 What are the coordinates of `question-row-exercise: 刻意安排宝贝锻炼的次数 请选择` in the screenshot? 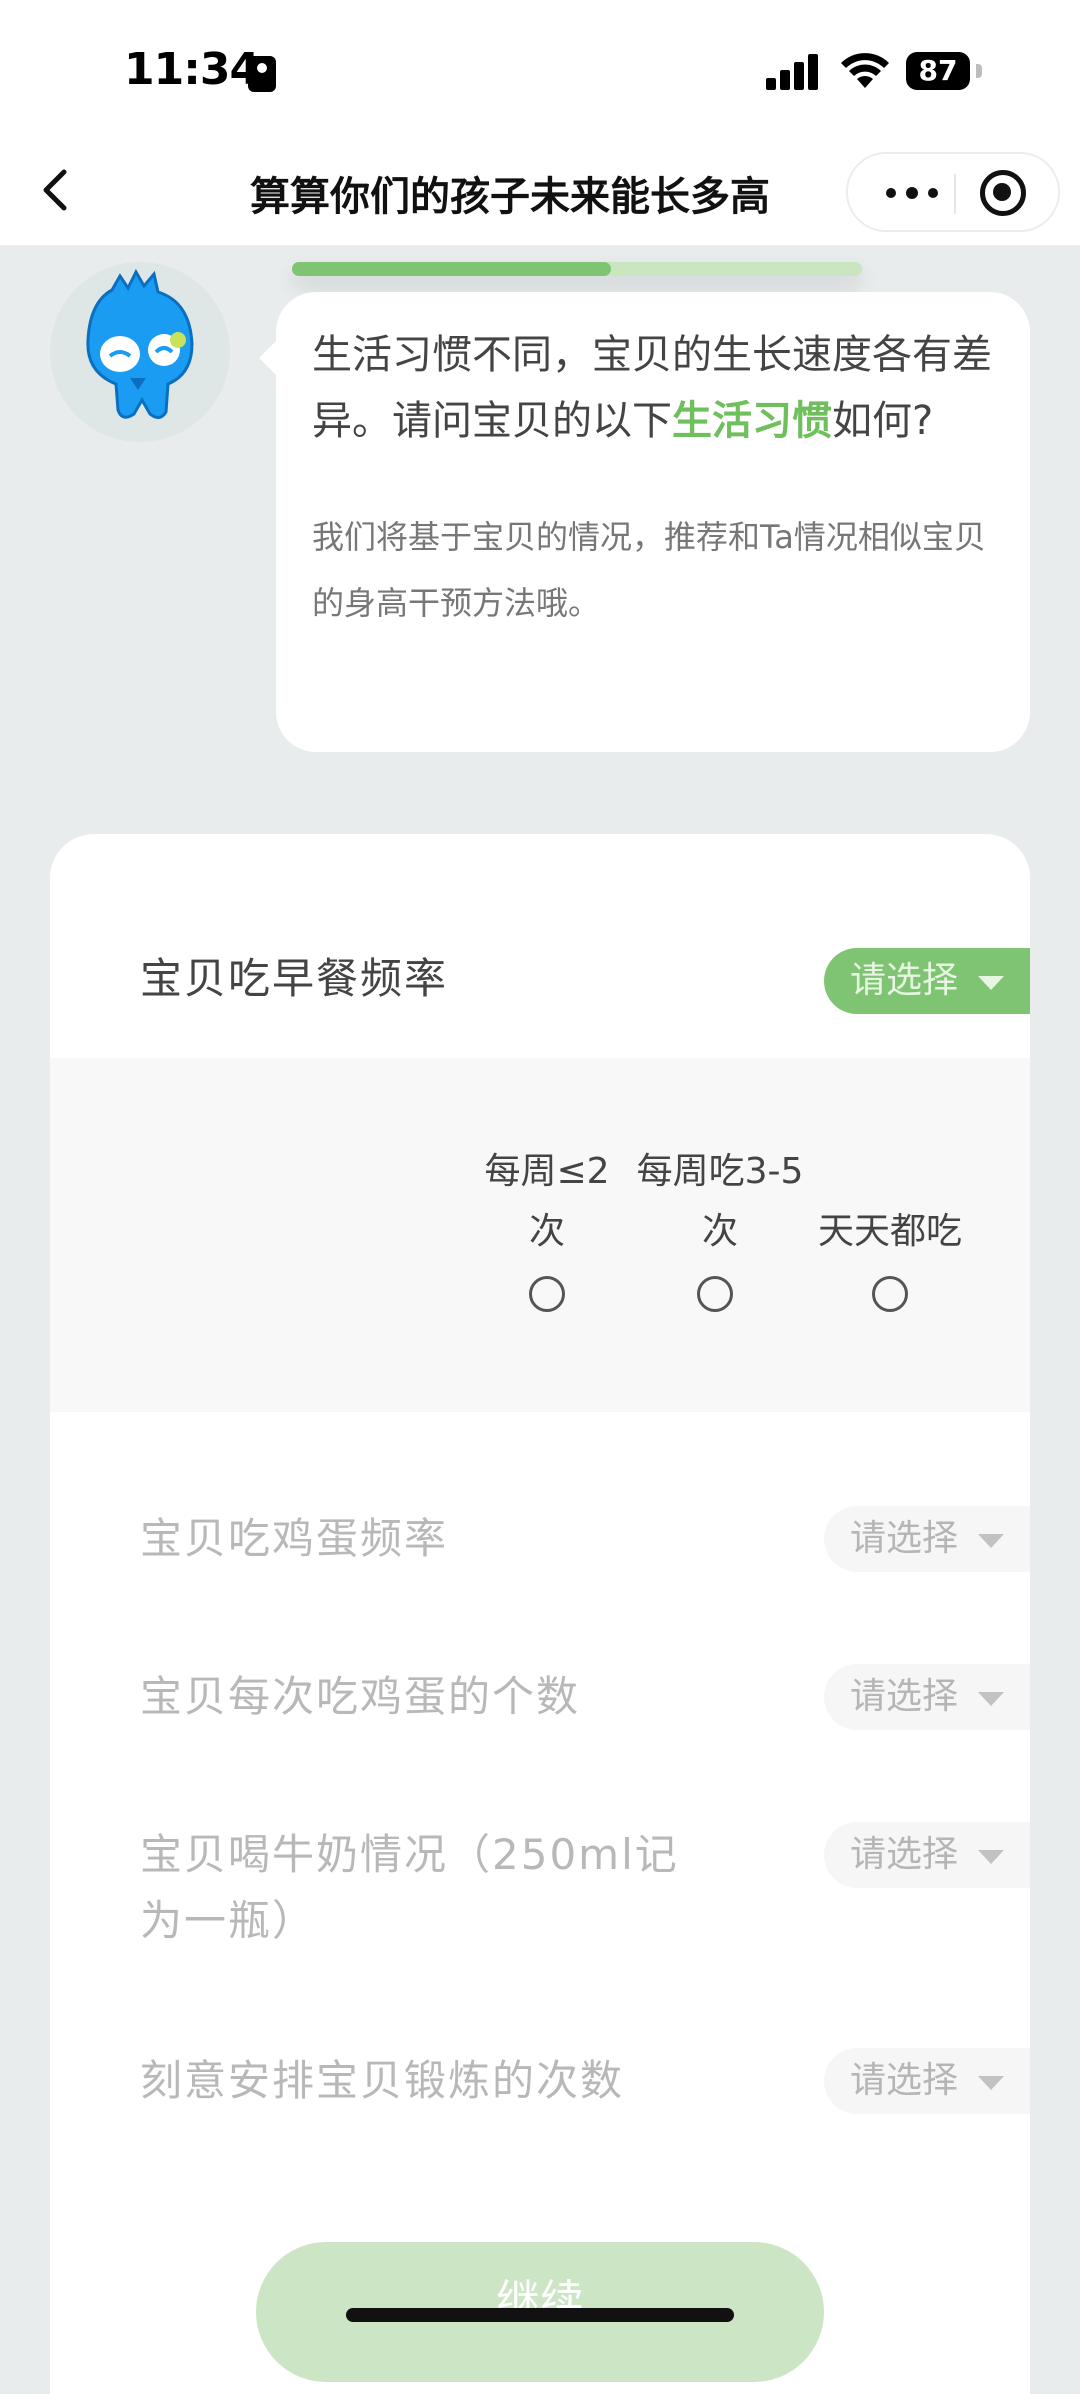 It's located at (540, 2088).